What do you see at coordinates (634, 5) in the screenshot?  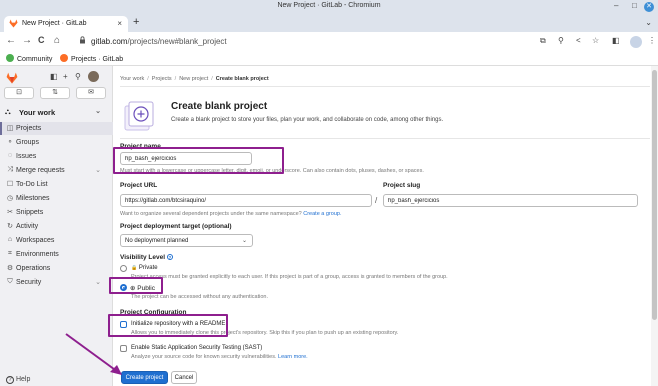 I see `maximize-button: □` at bounding box center [634, 5].